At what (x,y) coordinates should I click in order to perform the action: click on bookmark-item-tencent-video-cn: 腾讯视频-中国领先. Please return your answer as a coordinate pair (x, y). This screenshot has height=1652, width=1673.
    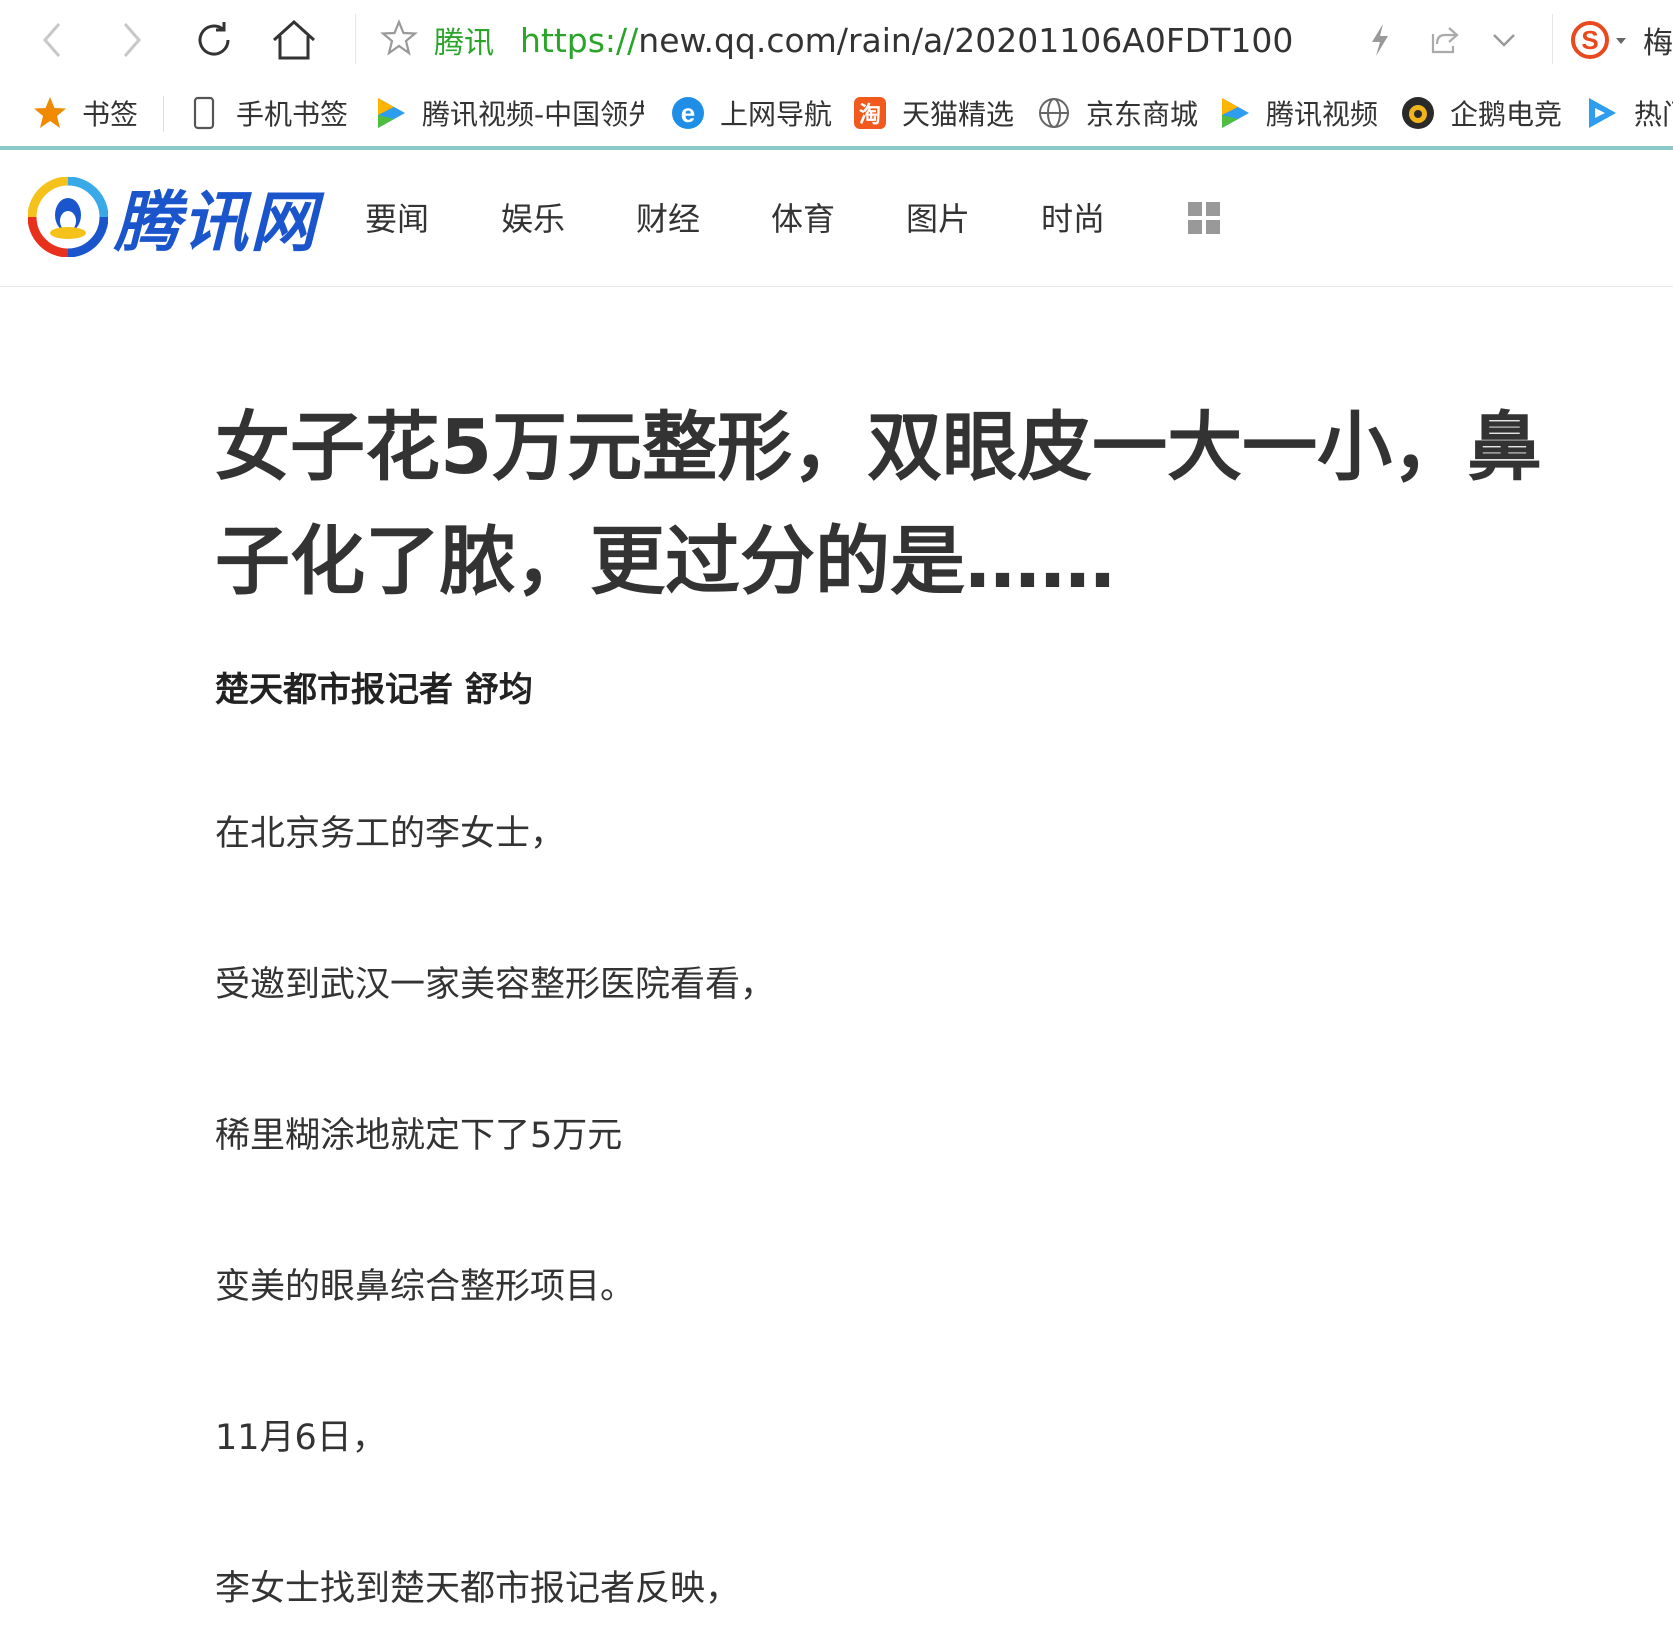
    Looking at the image, I should click on (508, 113).